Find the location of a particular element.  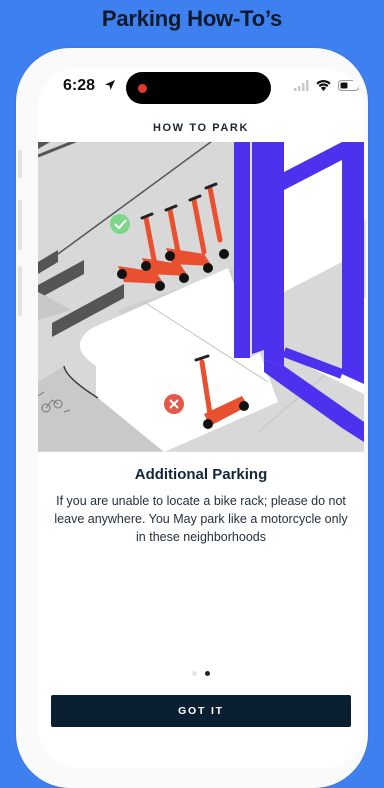

dynamic-island is located at coordinates (198, 88).